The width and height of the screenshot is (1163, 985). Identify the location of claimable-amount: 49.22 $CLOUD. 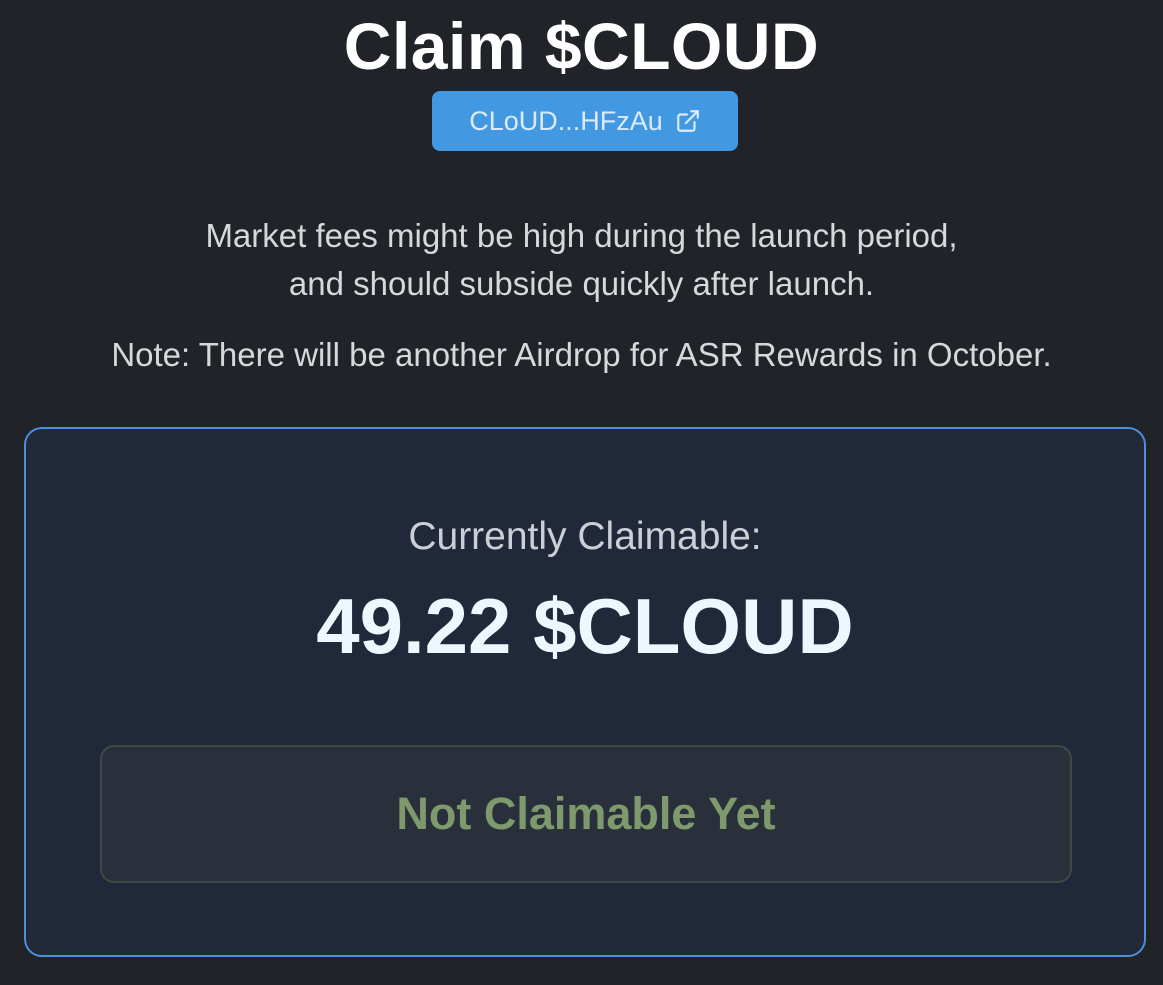
(585, 626).